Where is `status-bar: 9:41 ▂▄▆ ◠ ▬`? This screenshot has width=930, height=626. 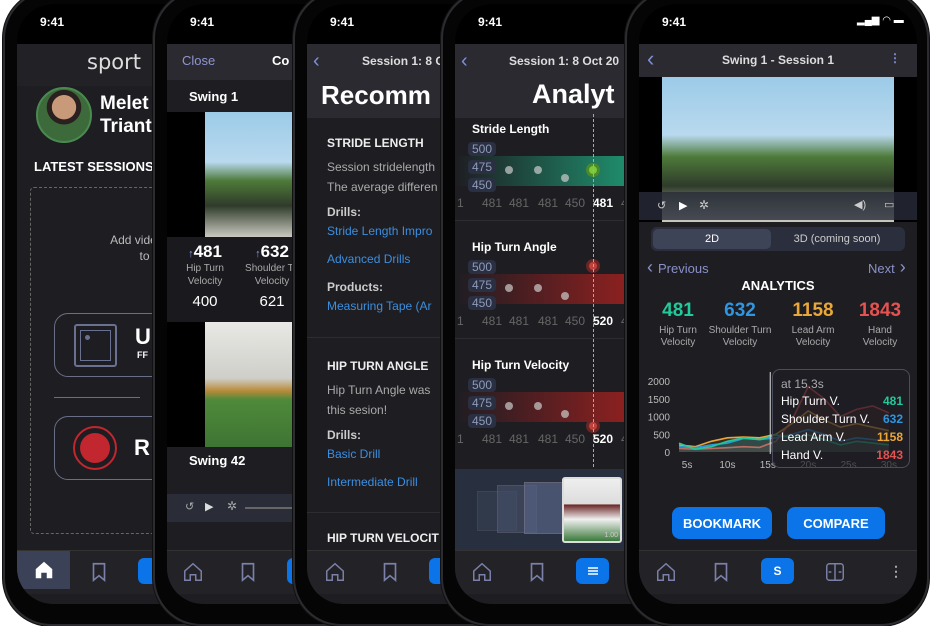 status-bar: 9:41 ▂▄▆ ◠ ▬ is located at coordinates (778, 24).